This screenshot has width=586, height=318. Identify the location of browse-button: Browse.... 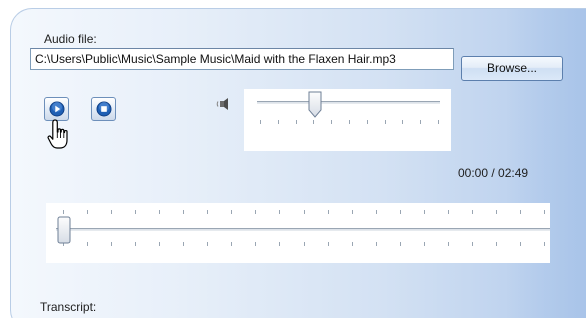
(512, 68).